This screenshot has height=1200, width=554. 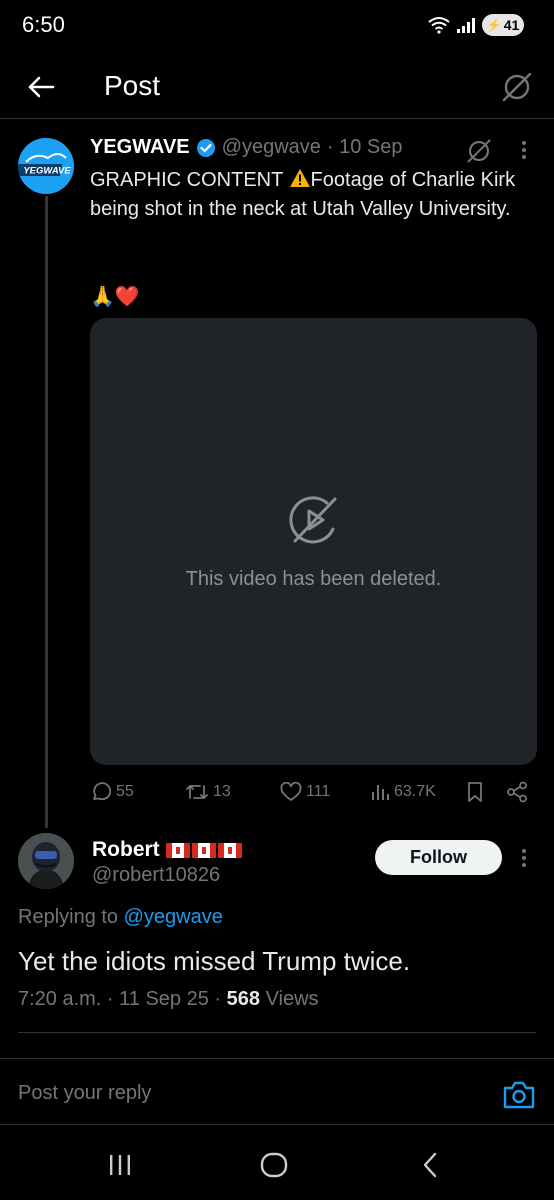 I want to click on video-deleted-message: This video has been deleted., so click(x=313, y=579).